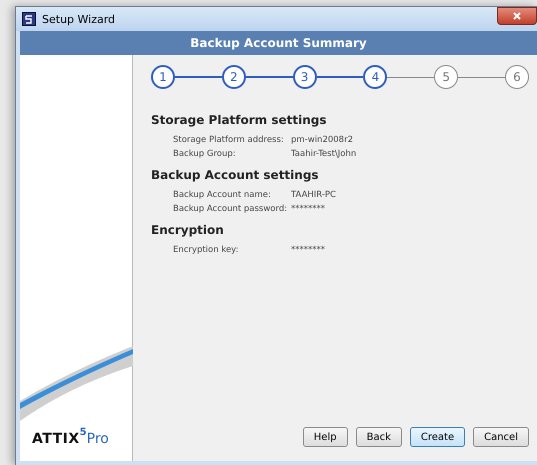 This screenshot has height=465, width=537. I want to click on section-heading: Encryption, so click(188, 230).